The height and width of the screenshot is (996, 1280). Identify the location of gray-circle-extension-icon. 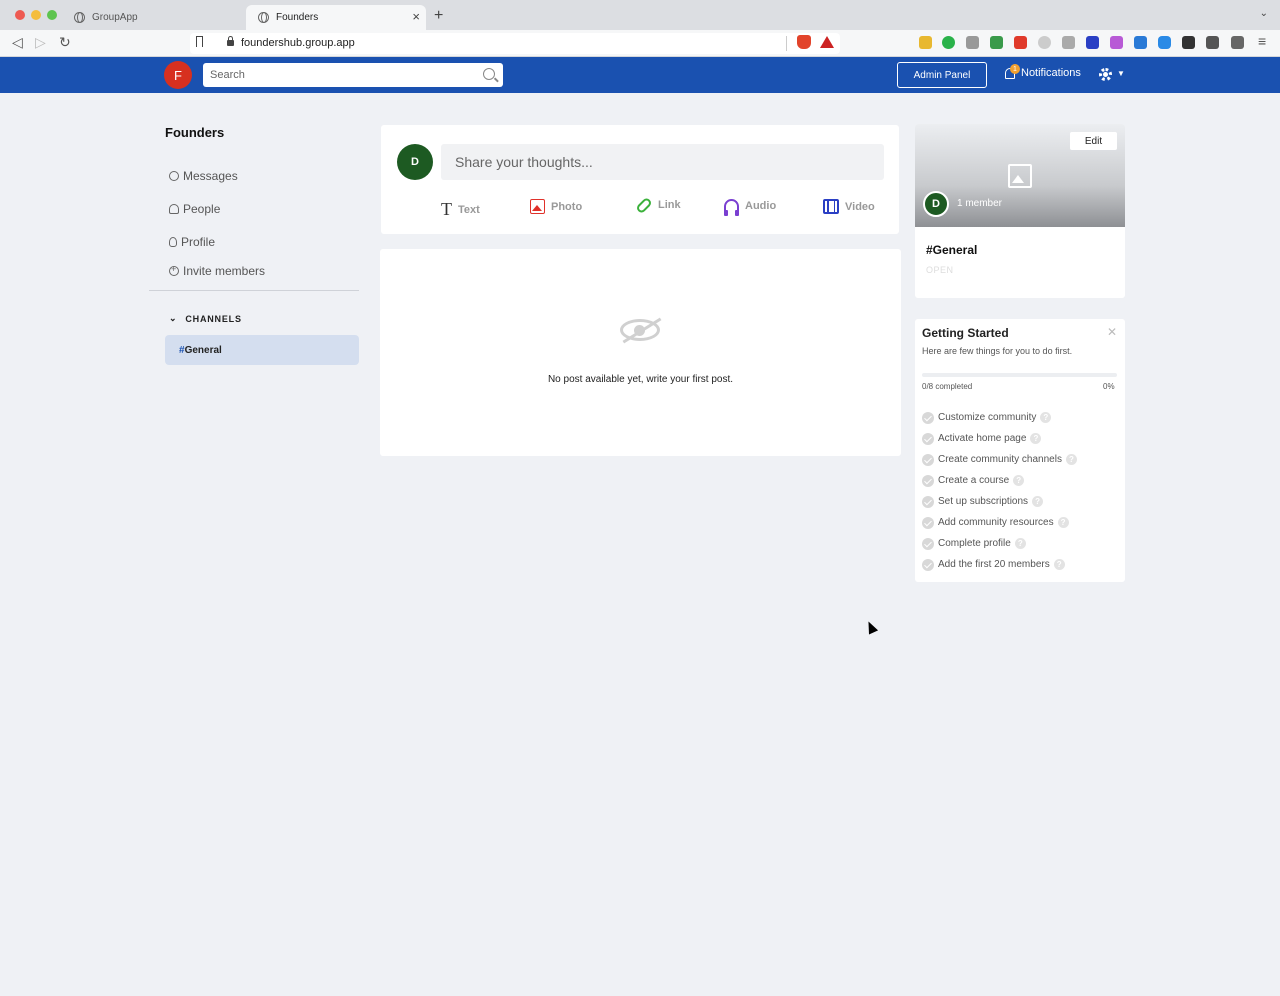
(1044, 42).